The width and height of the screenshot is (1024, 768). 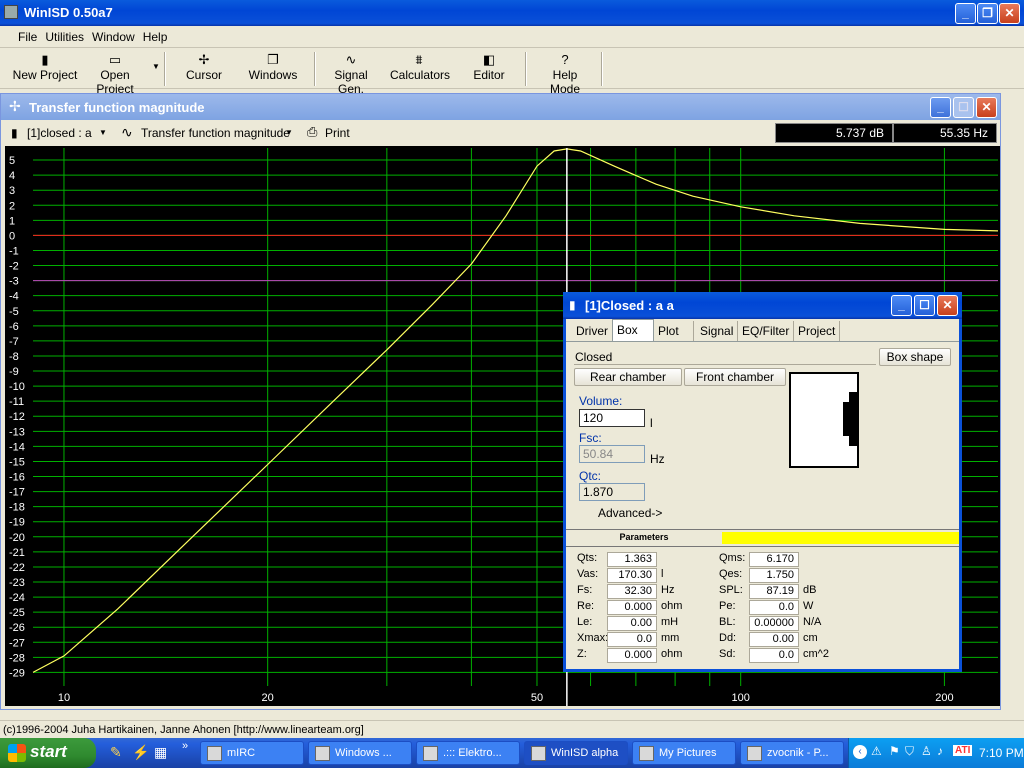 What do you see at coordinates (273, 69) in the screenshot?
I see `windows-button: ❐ Windows` at bounding box center [273, 69].